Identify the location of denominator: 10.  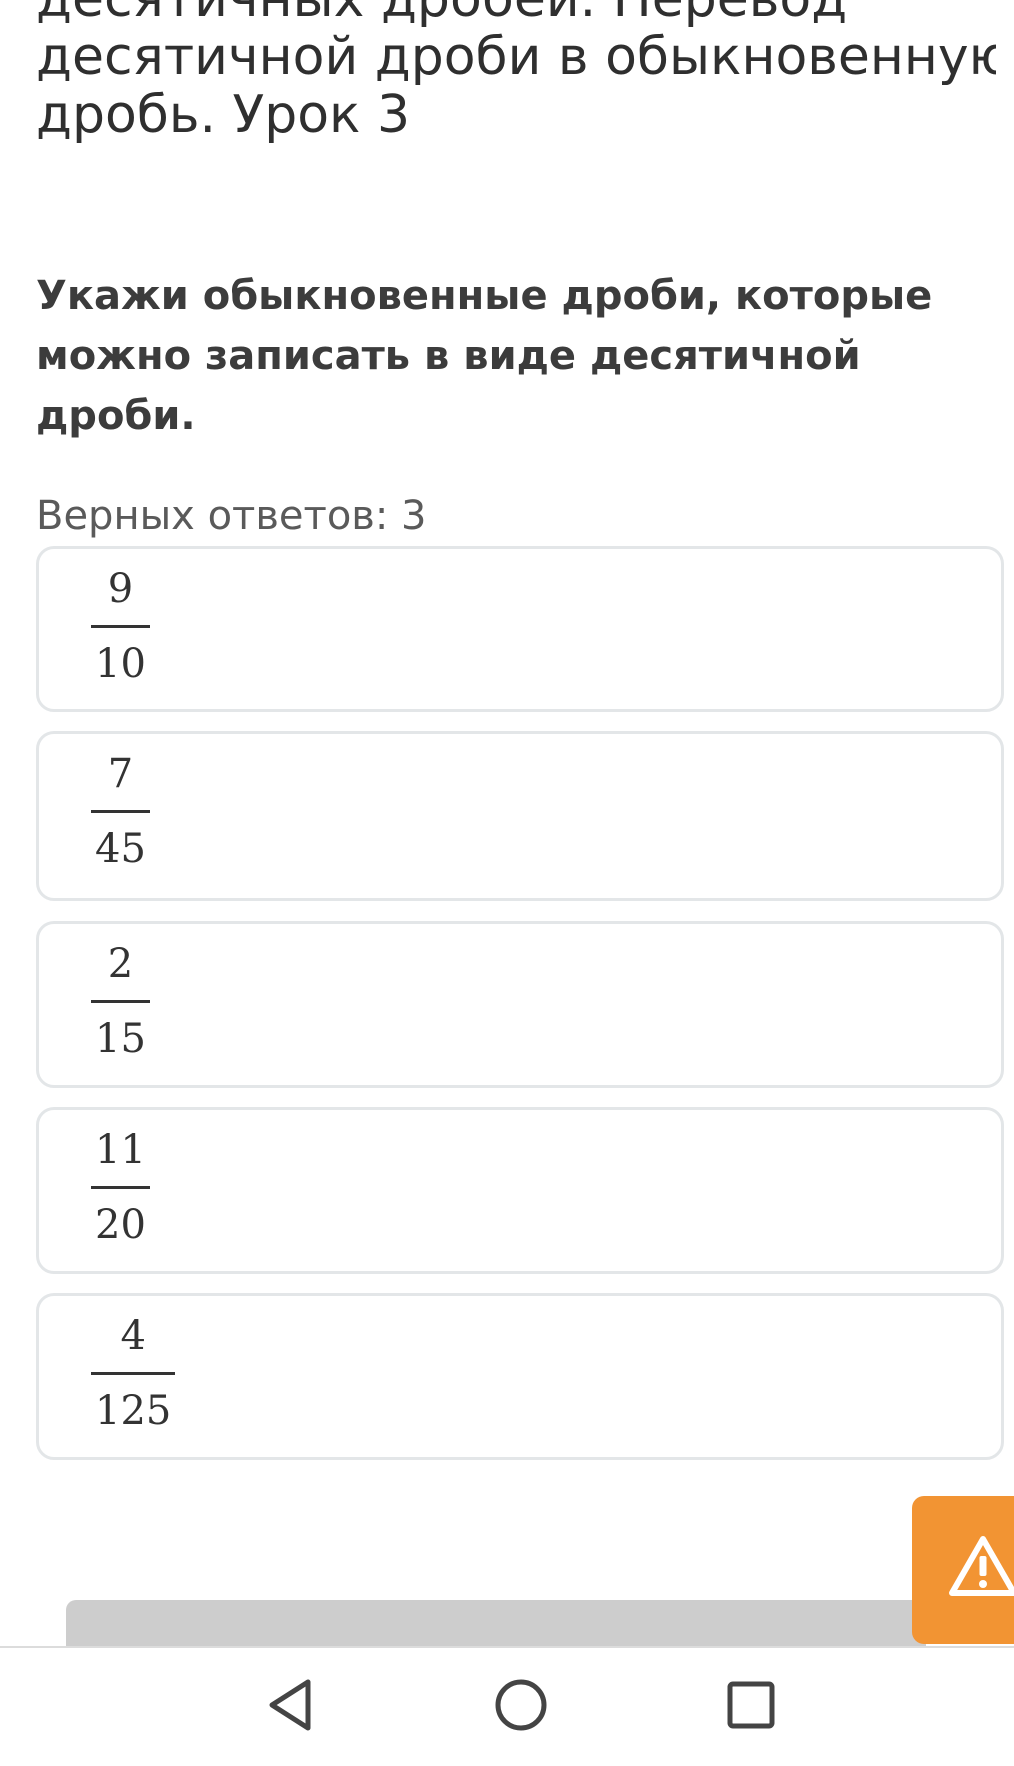
(120, 664).